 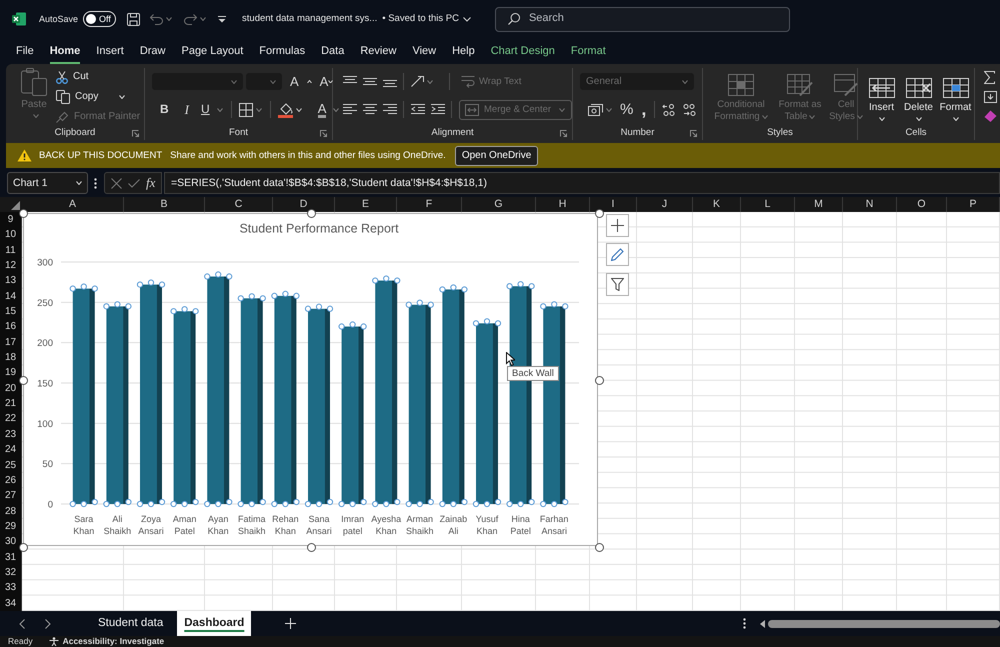 I want to click on row-header: 13, so click(x=10, y=281).